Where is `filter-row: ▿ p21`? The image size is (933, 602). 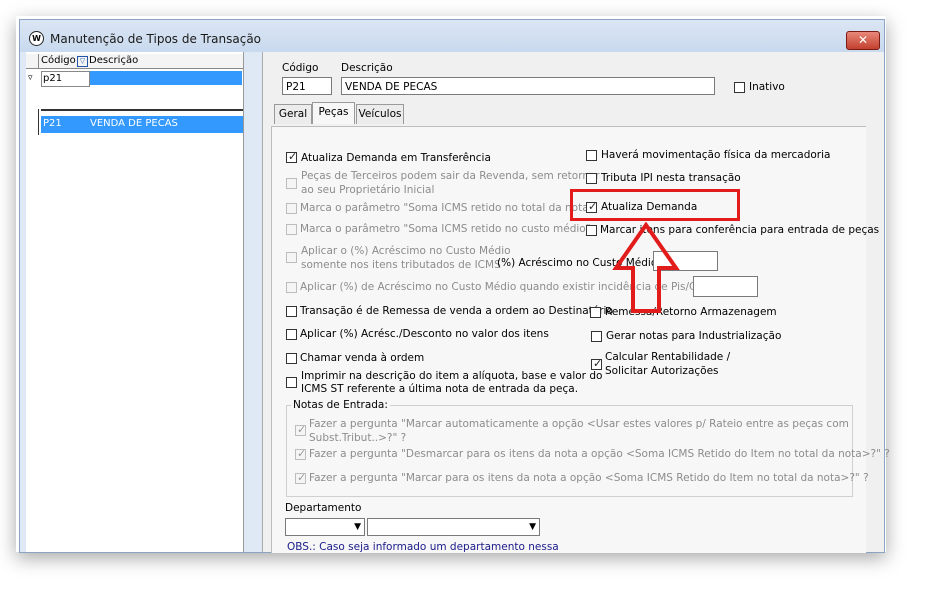 filter-row: ▿ p21 is located at coordinates (134, 78).